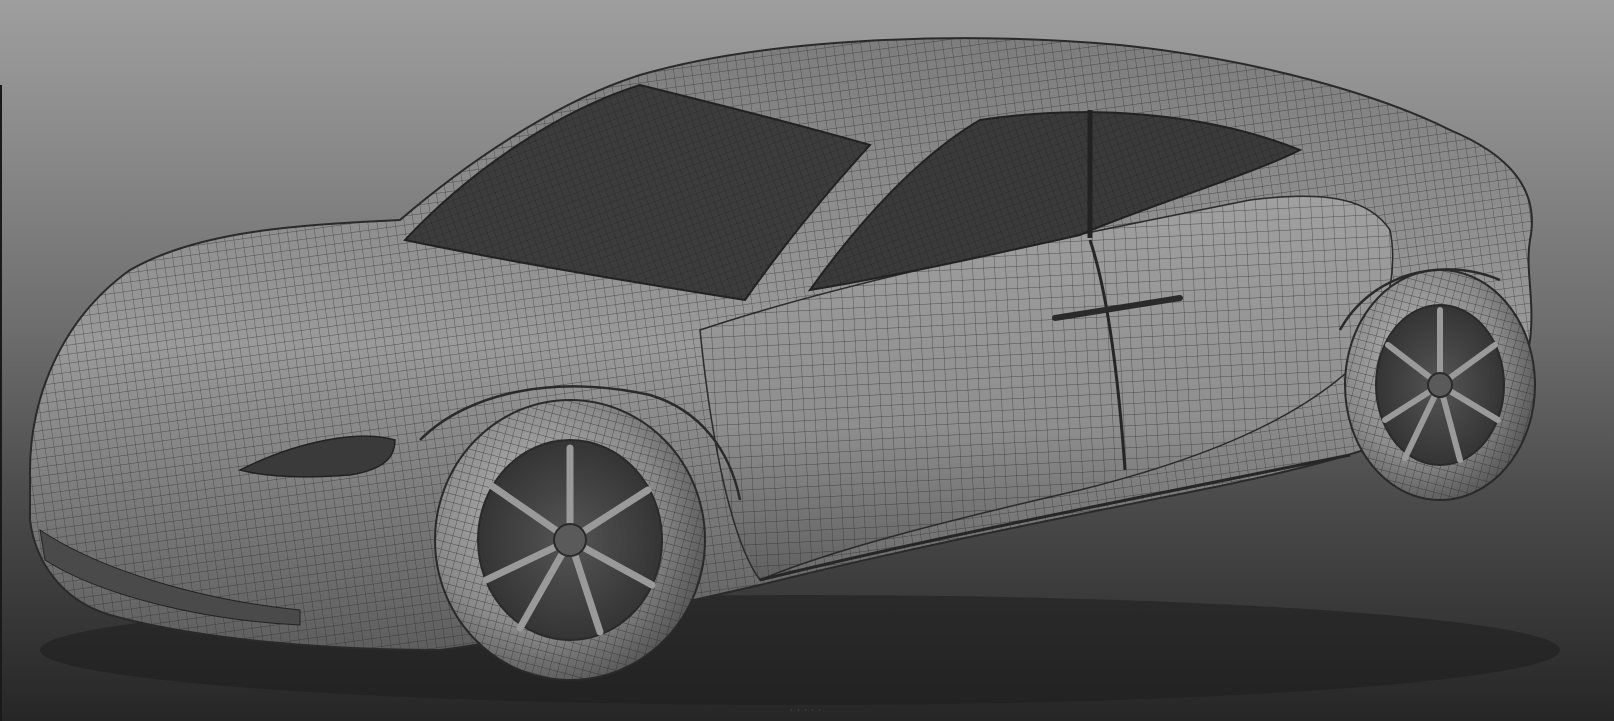 This screenshot has height=721, width=1614. What do you see at coordinates (1440, 385) in the screenshot?
I see `rear-wheel` at bounding box center [1440, 385].